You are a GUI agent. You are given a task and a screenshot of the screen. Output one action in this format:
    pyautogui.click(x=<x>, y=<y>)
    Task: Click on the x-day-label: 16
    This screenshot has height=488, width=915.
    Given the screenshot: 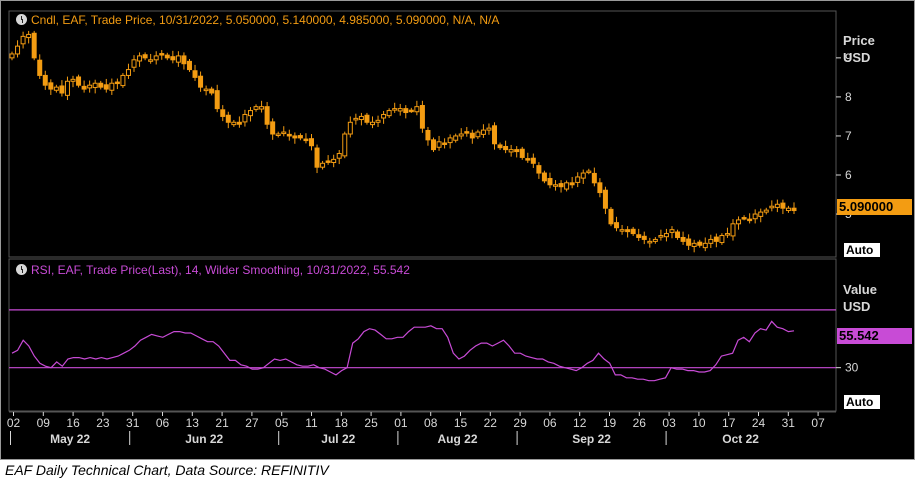 What is the action you would take?
    pyautogui.click(x=73, y=423)
    